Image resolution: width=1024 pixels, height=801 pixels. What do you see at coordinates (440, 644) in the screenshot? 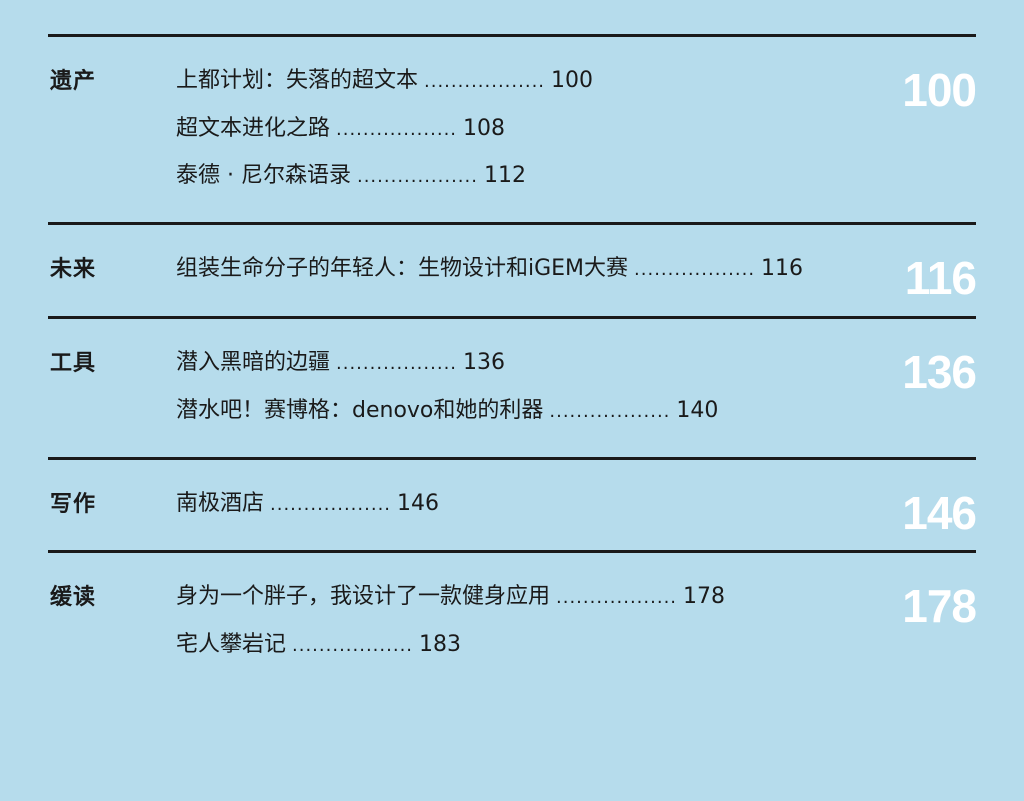
I see `entry-page: 183` at bounding box center [440, 644].